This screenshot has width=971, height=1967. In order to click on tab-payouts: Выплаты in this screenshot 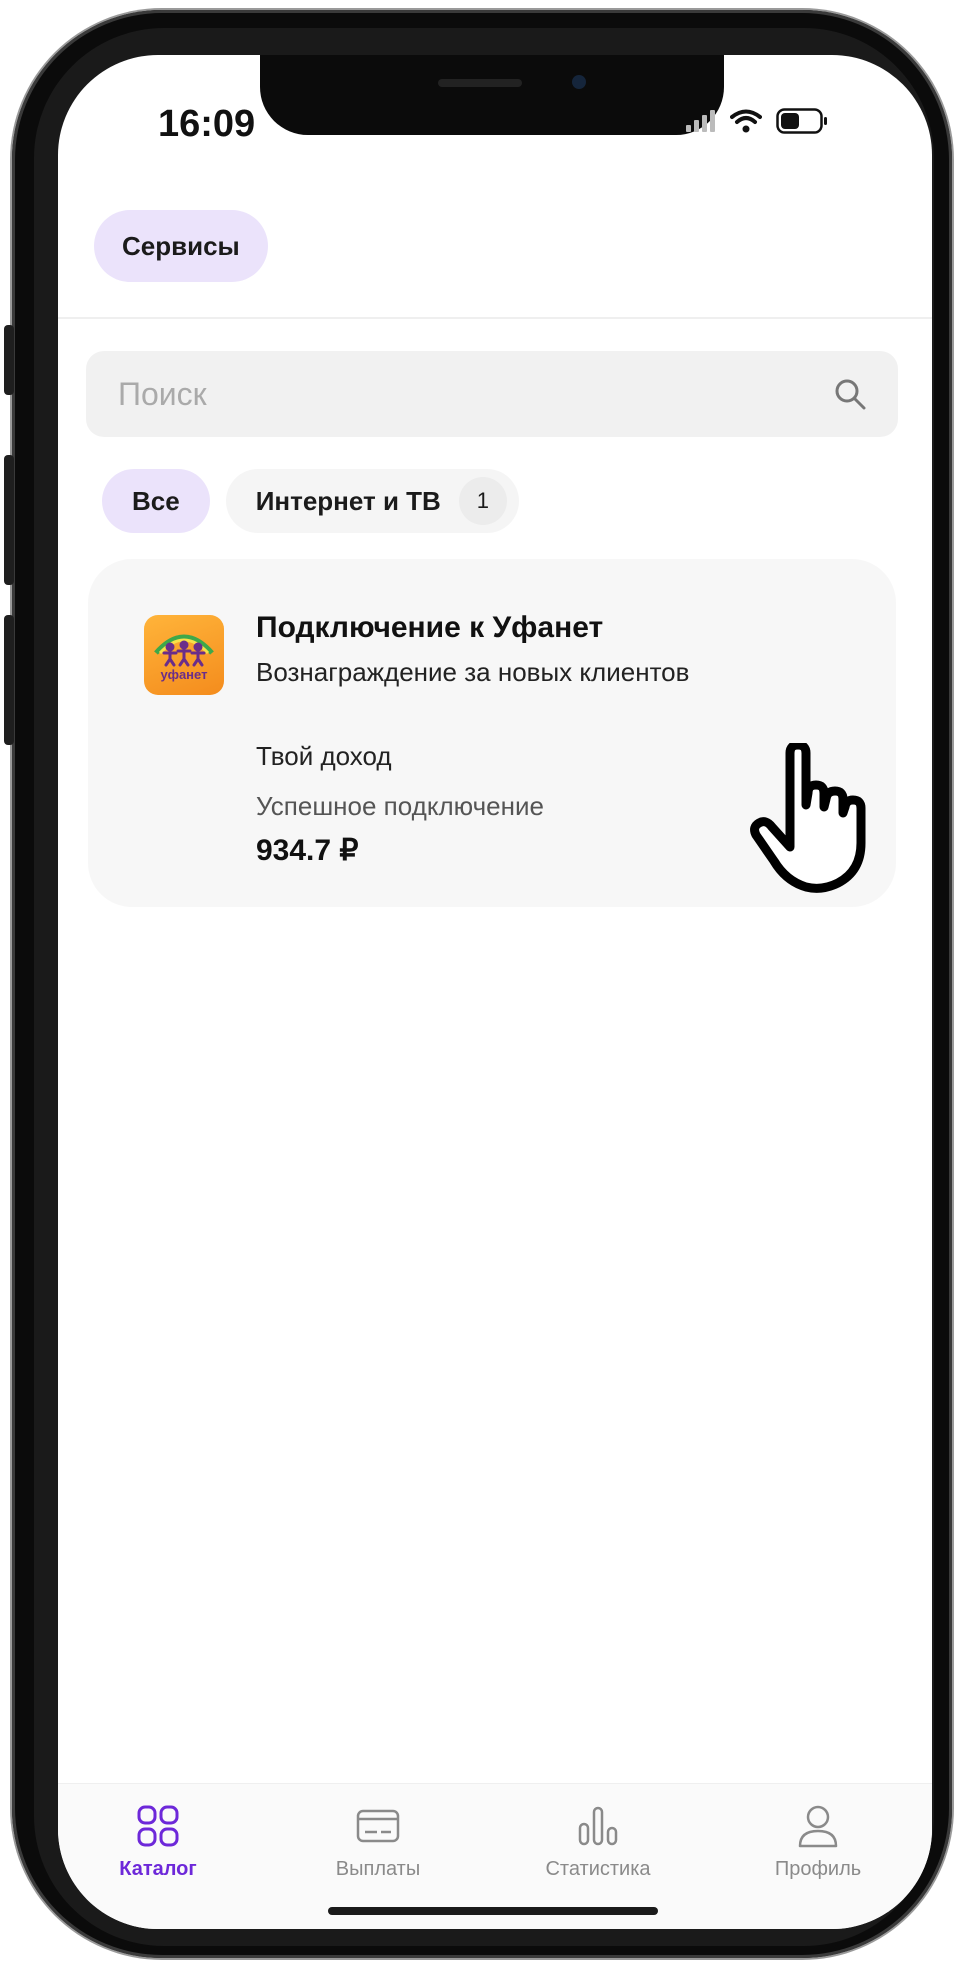, I will do `click(378, 1842)`.